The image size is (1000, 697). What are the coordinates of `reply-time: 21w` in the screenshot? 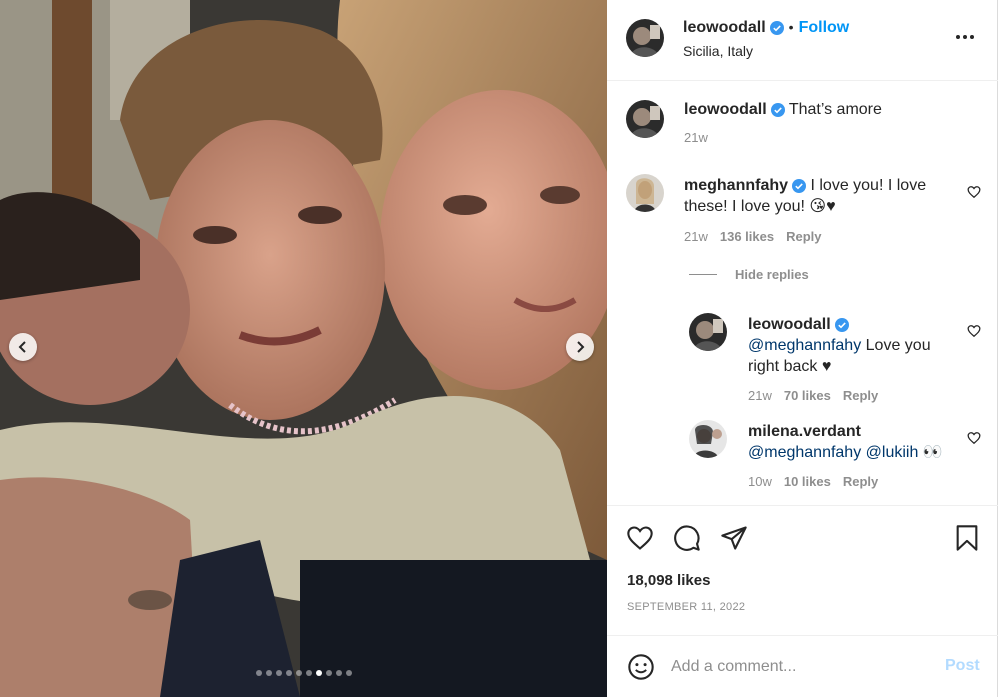 It's located at (760, 395).